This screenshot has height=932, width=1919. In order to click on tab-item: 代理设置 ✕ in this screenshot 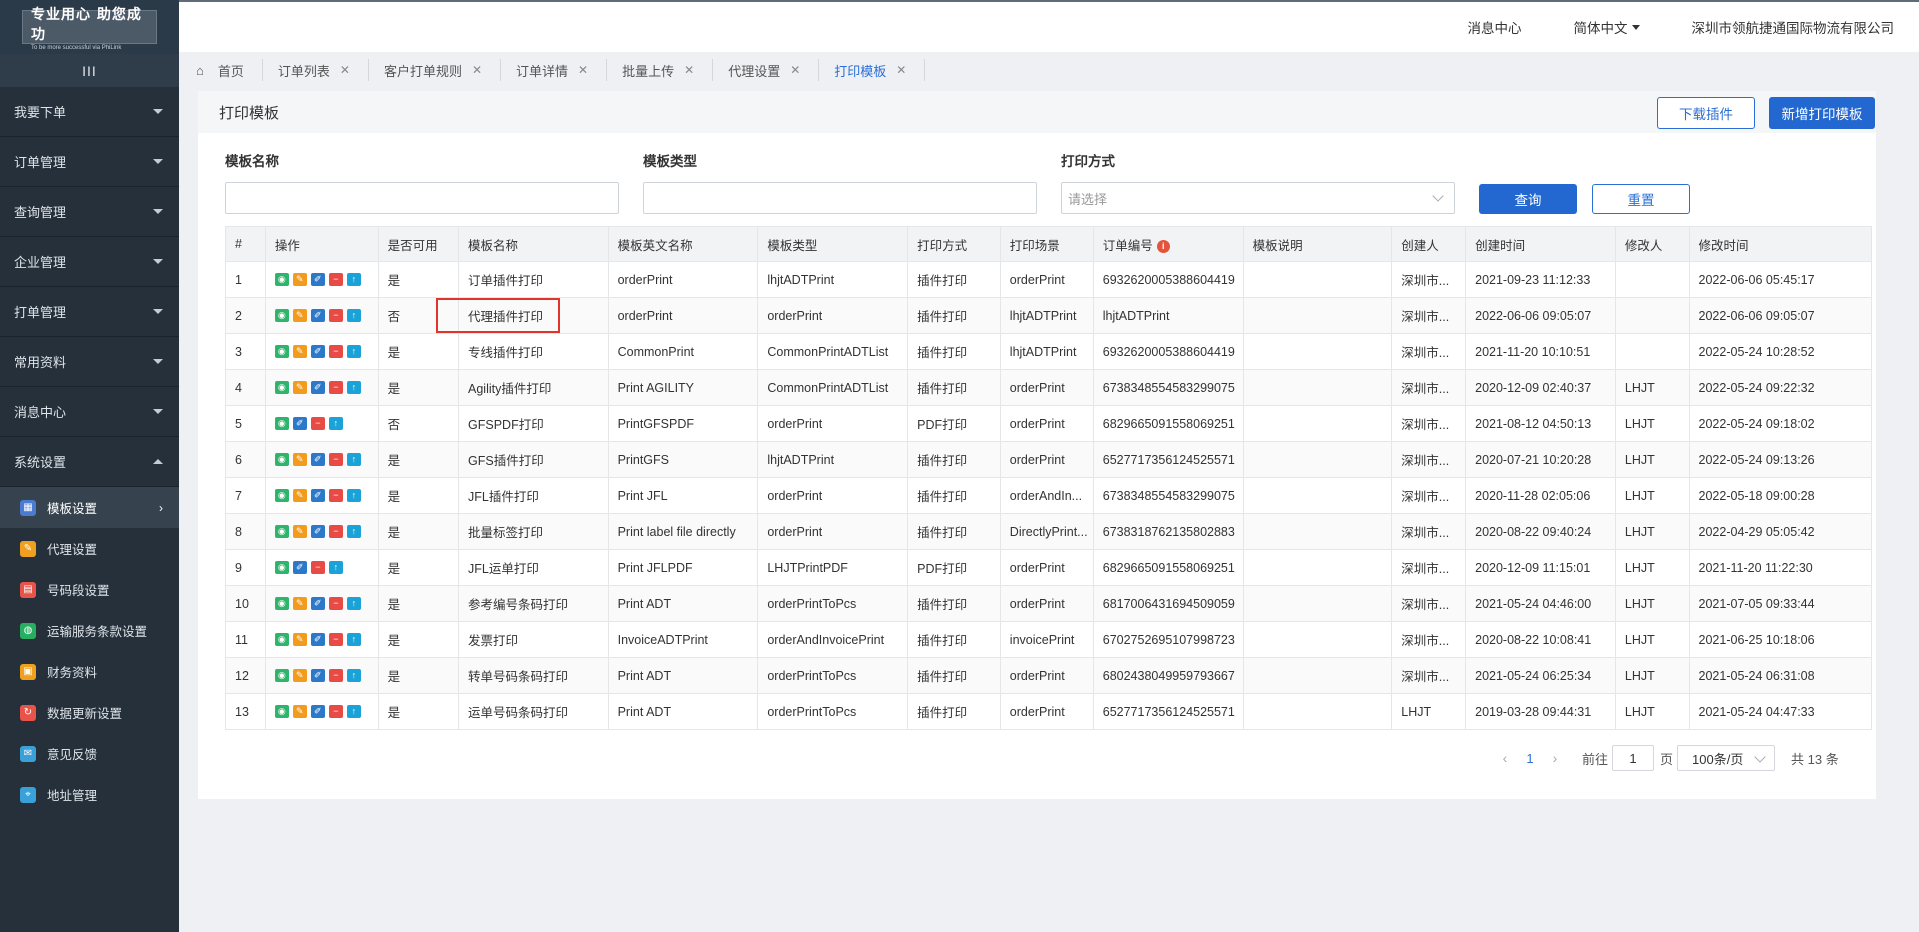, I will do `click(766, 70)`.